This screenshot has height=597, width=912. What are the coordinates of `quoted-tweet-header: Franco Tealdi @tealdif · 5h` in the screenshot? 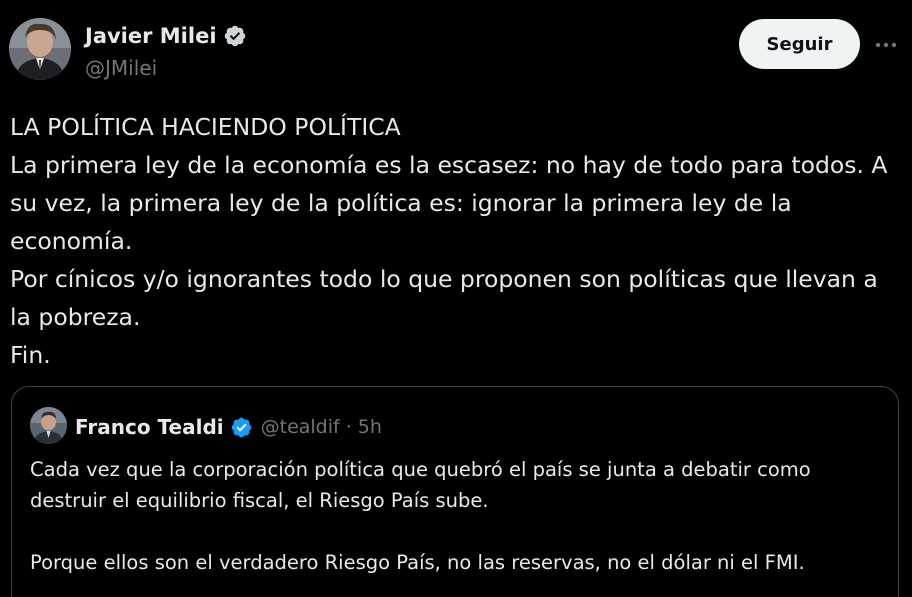 It's located at (228, 427).